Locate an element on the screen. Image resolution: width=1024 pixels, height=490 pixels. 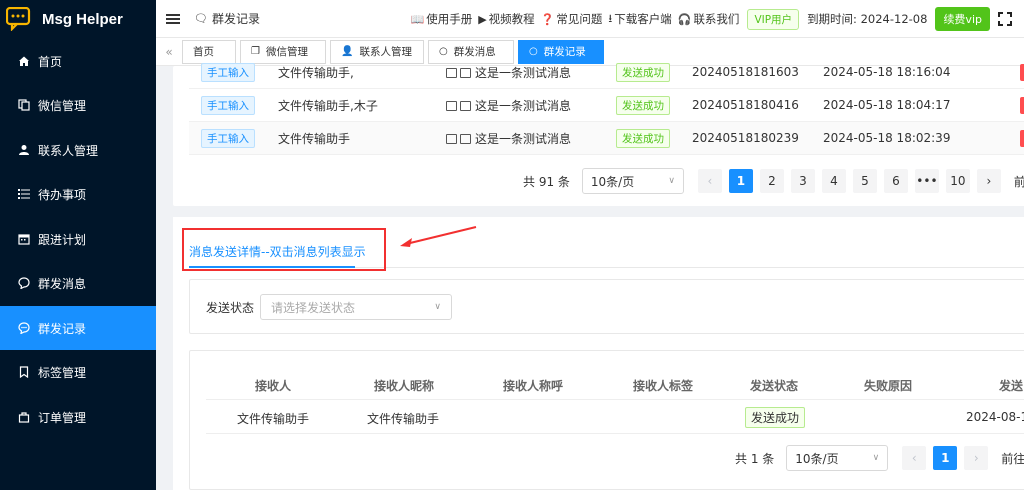
manual-link: 📖 使用手册 is located at coordinates (442, 19).